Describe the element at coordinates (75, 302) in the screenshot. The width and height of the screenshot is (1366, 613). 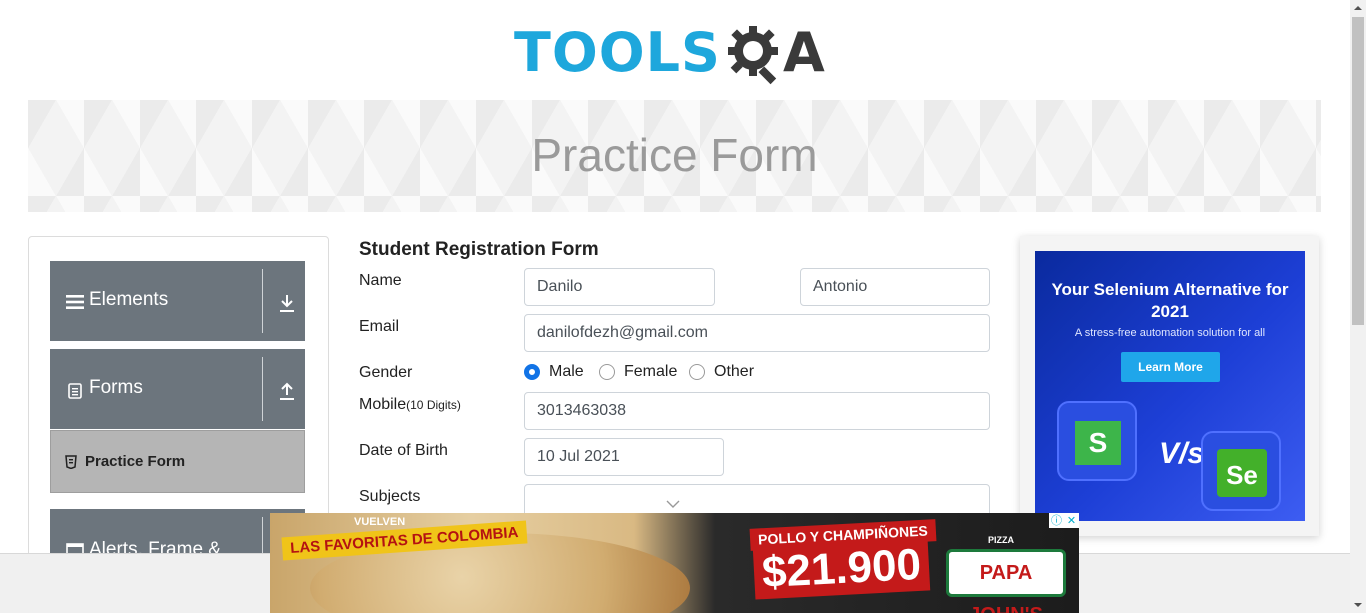
I see `menu-lines-icon` at that location.